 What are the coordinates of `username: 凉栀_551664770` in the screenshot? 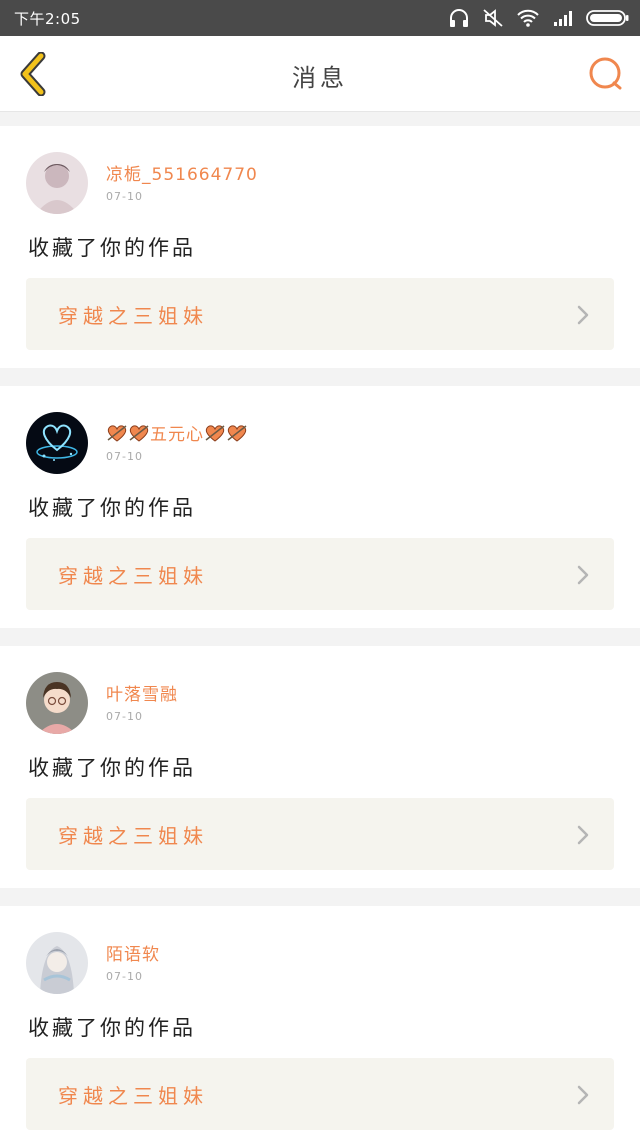 It's located at (182, 172).